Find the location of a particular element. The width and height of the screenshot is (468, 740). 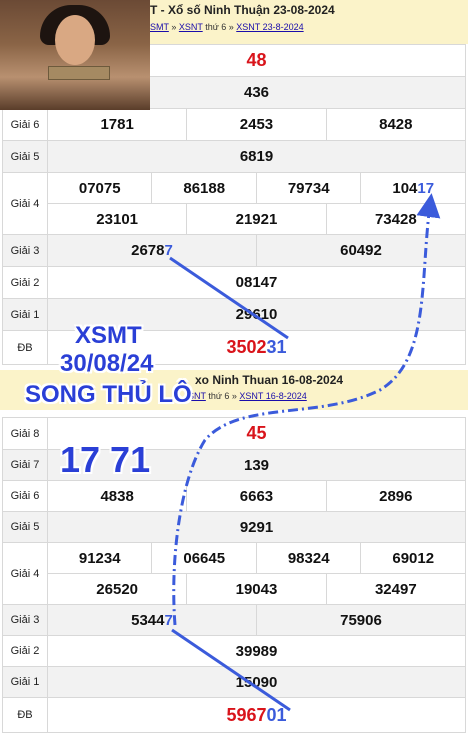

overlay-pair: 17 71 is located at coordinates (105, 459).